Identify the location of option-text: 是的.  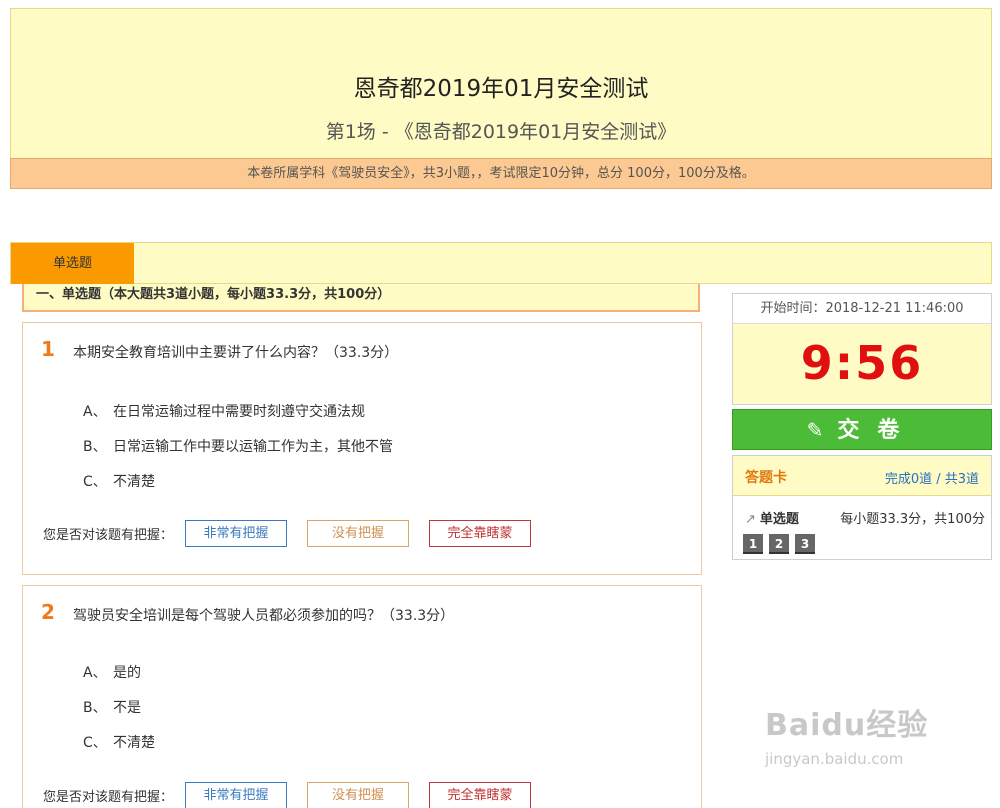
(127, 673).